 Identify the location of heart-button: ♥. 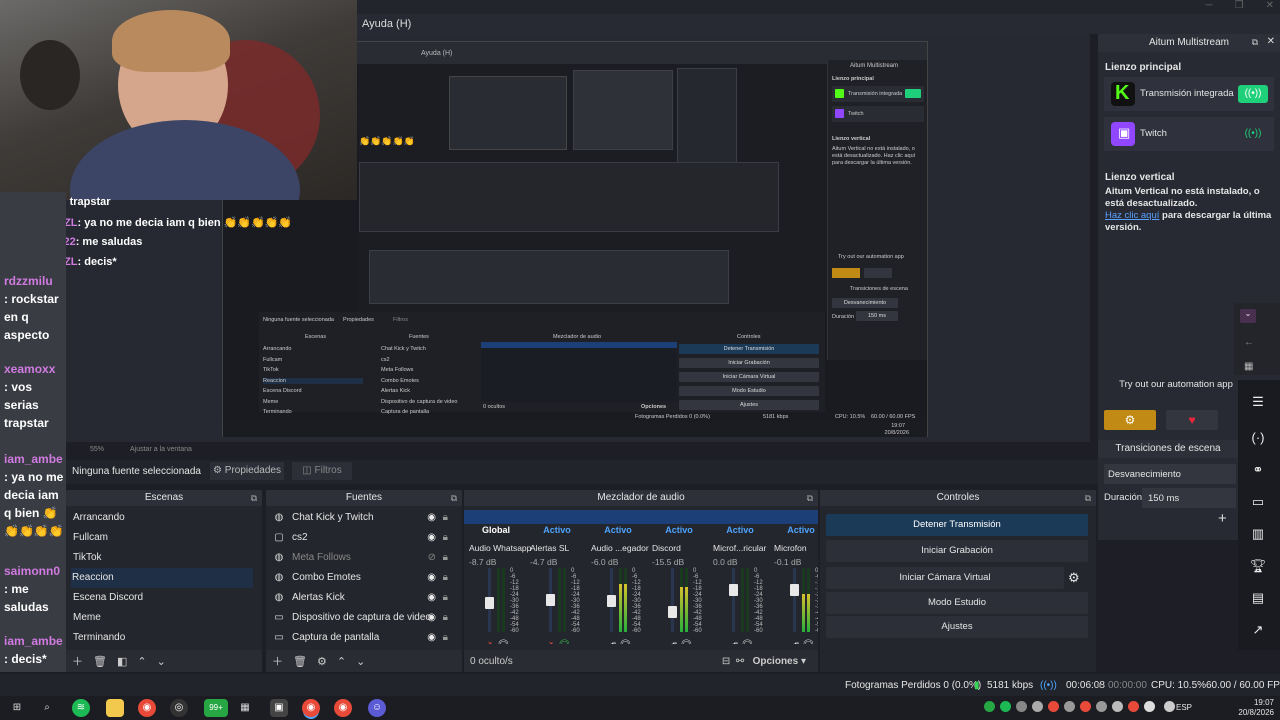
(1192, 420).